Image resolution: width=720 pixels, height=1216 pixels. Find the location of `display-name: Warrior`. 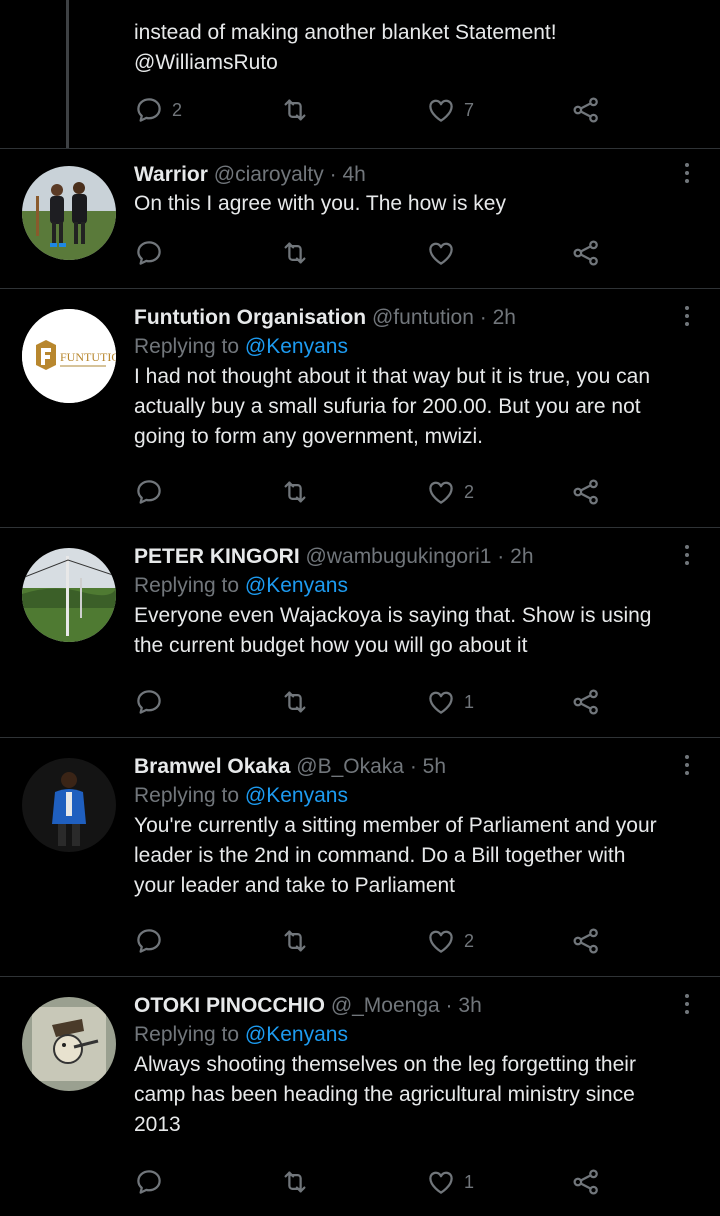

display-name: Warrior is located at coordinates (171, 174).